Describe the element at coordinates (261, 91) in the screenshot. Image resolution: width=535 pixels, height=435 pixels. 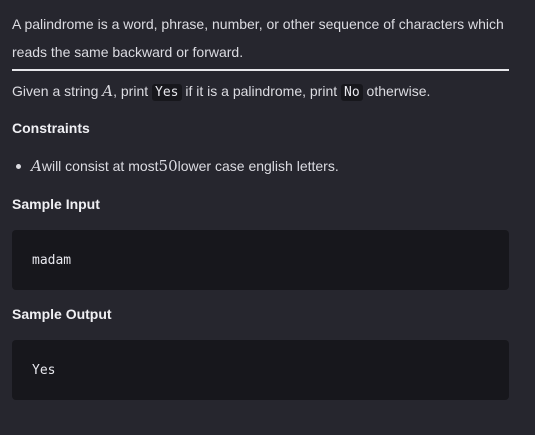
I see `statement-text-3: if it is a palindrome, print` at that location.